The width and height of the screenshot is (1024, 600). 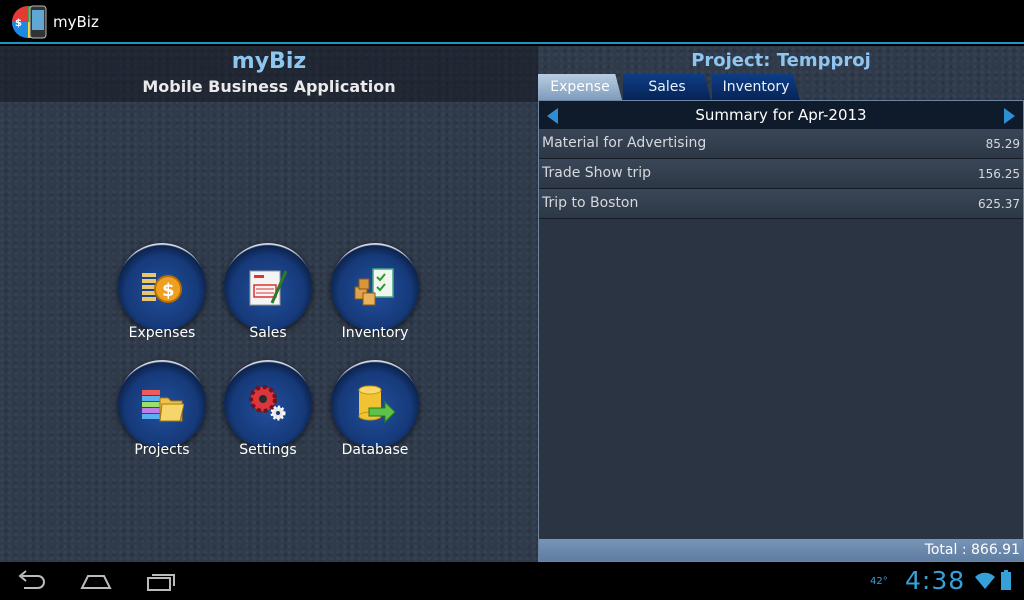 I want to click on clock: 4:38, so click(x=935, y=580).